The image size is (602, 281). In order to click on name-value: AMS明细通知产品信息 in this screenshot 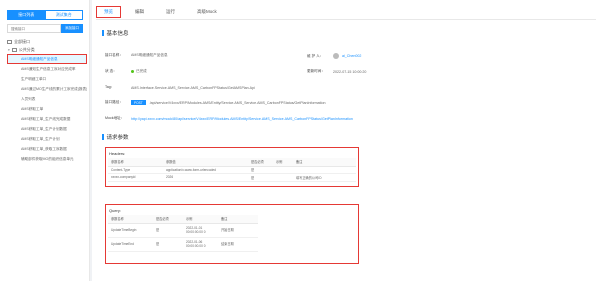, I will do `click(149, 55)`.